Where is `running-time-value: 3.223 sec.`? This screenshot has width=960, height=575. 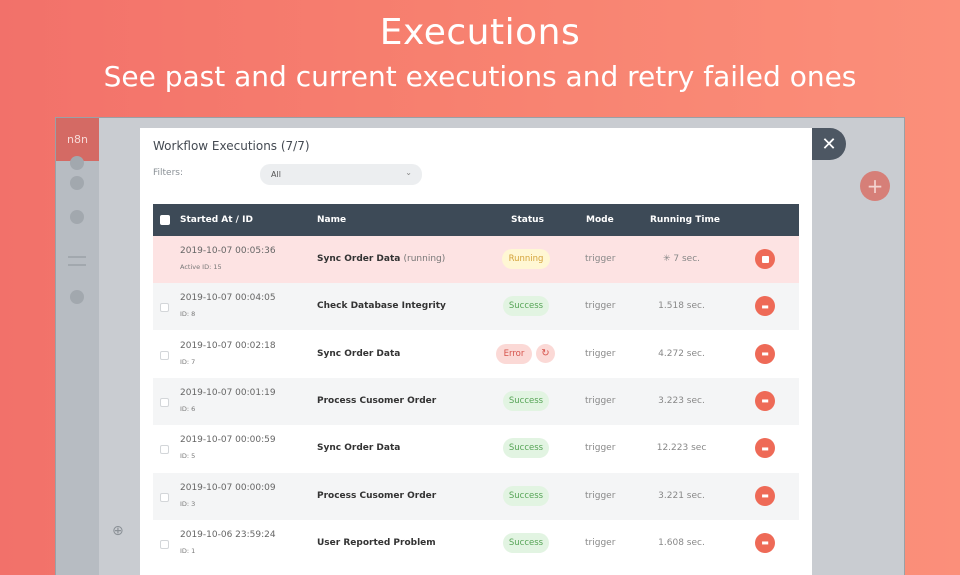 running-time-value: 3.223 sec. is located at coordinates (681, 400).